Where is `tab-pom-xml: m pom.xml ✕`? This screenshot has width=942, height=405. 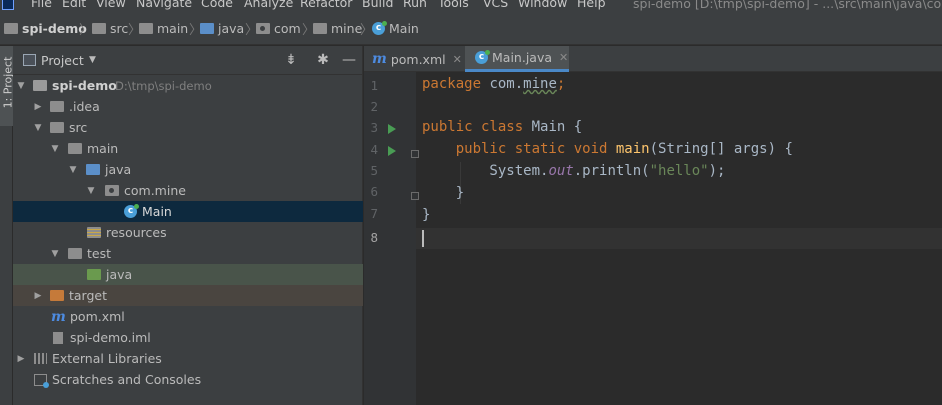
tab-pom-xml: m pom.xml ✕ is located at coordinates (414, 59).